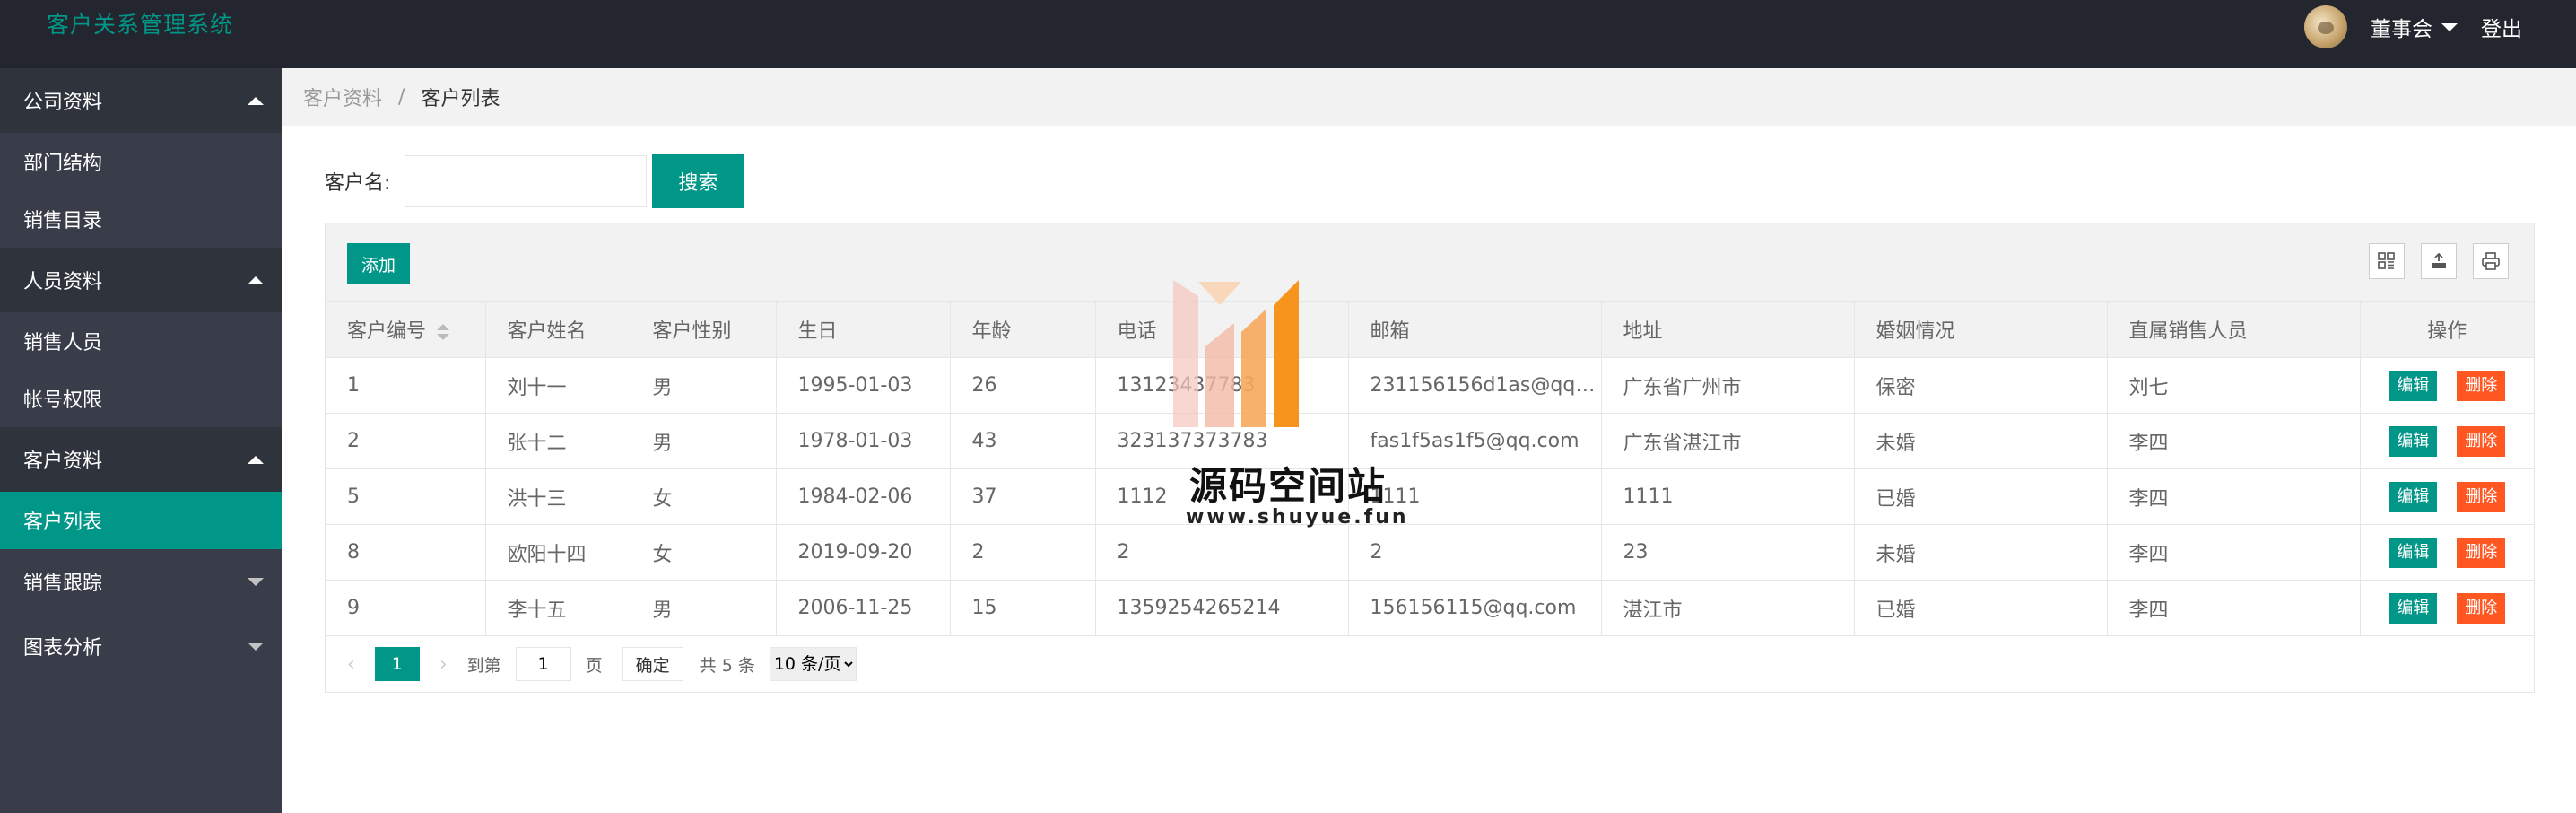 This screenshot has width=2576, height=813. Describe the element at coordinates (460, 99) in the screenshot. I see `breadcrumb-current: 客户列表` at that location.